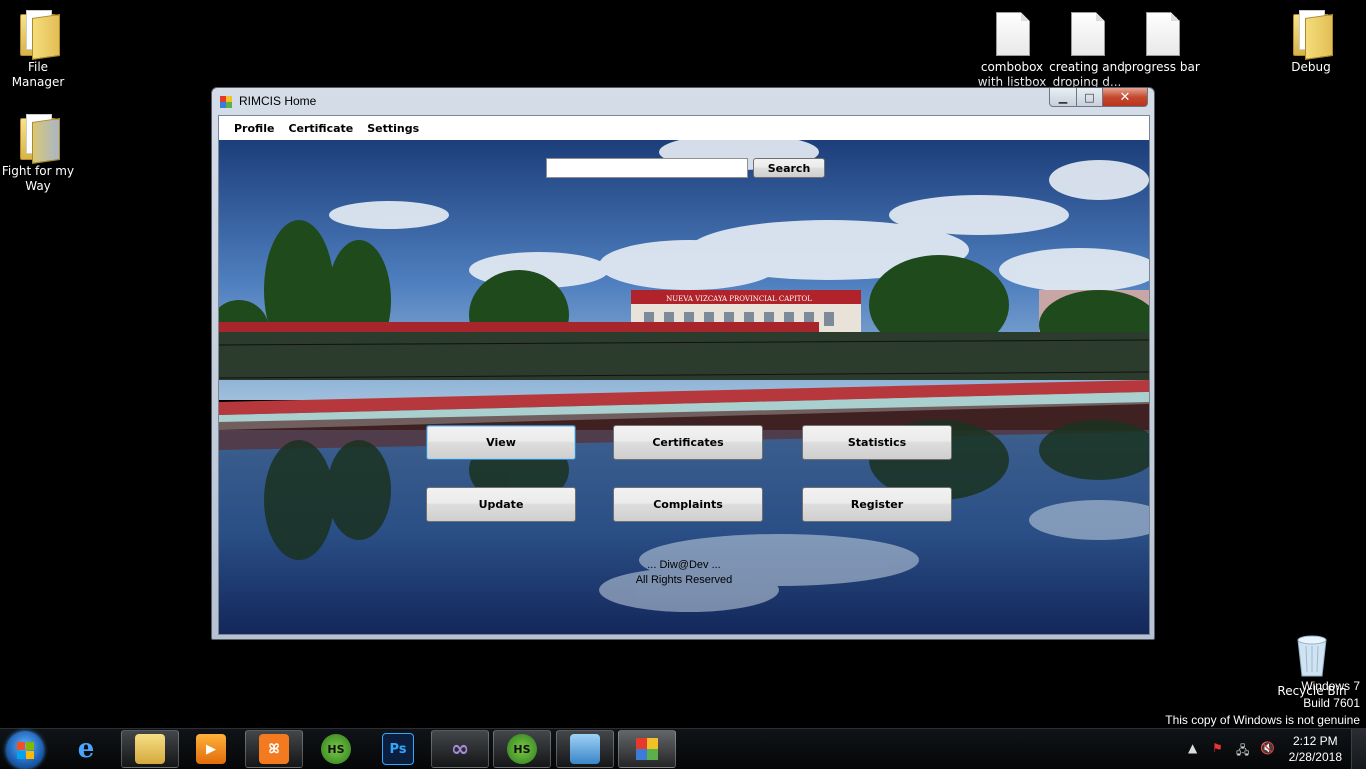 The width and height of the screenshot is (1366, 769). I want to click on xampp-icon: ꕤ, so click(274, 749).